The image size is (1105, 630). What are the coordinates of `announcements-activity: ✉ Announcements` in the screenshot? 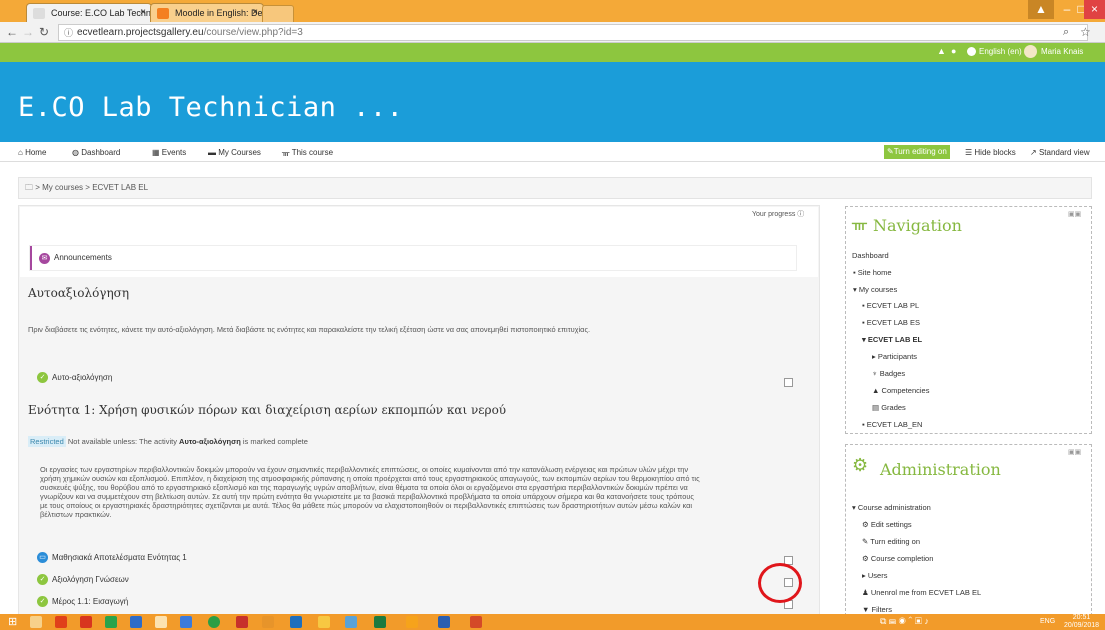 It's located at (413, 258).